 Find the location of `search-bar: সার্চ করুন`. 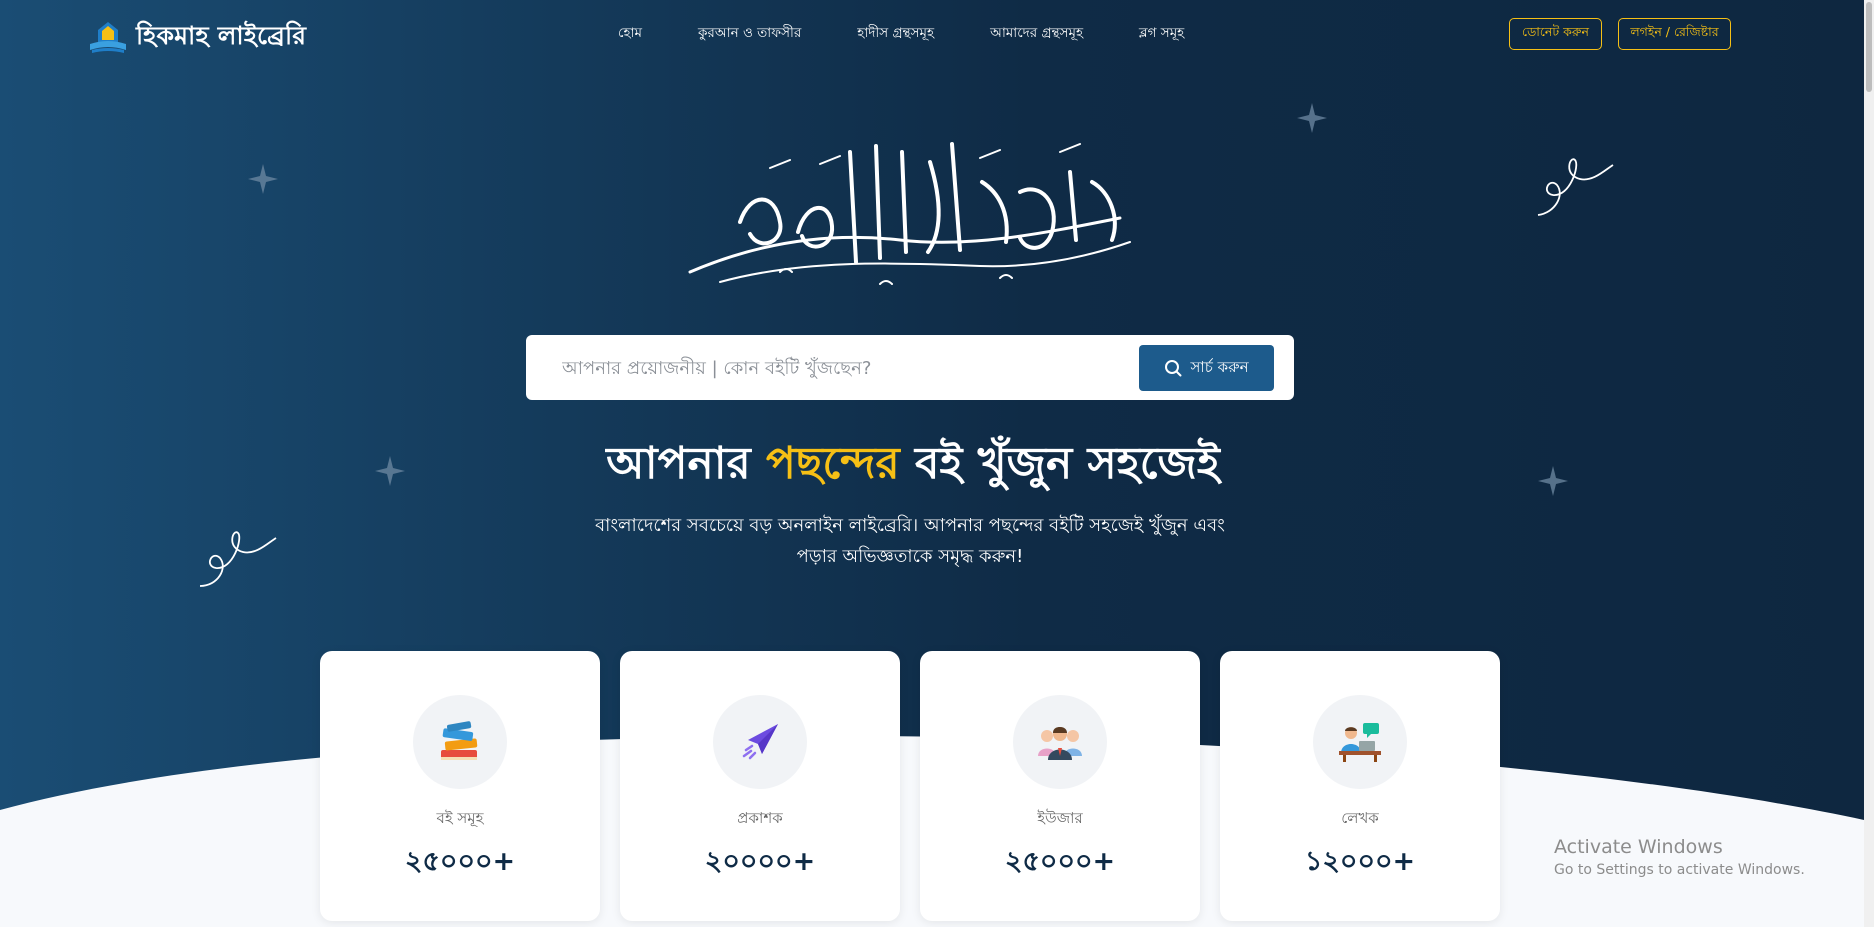

search-bar: সার্চ করুন is located at coordinates (910, 367).